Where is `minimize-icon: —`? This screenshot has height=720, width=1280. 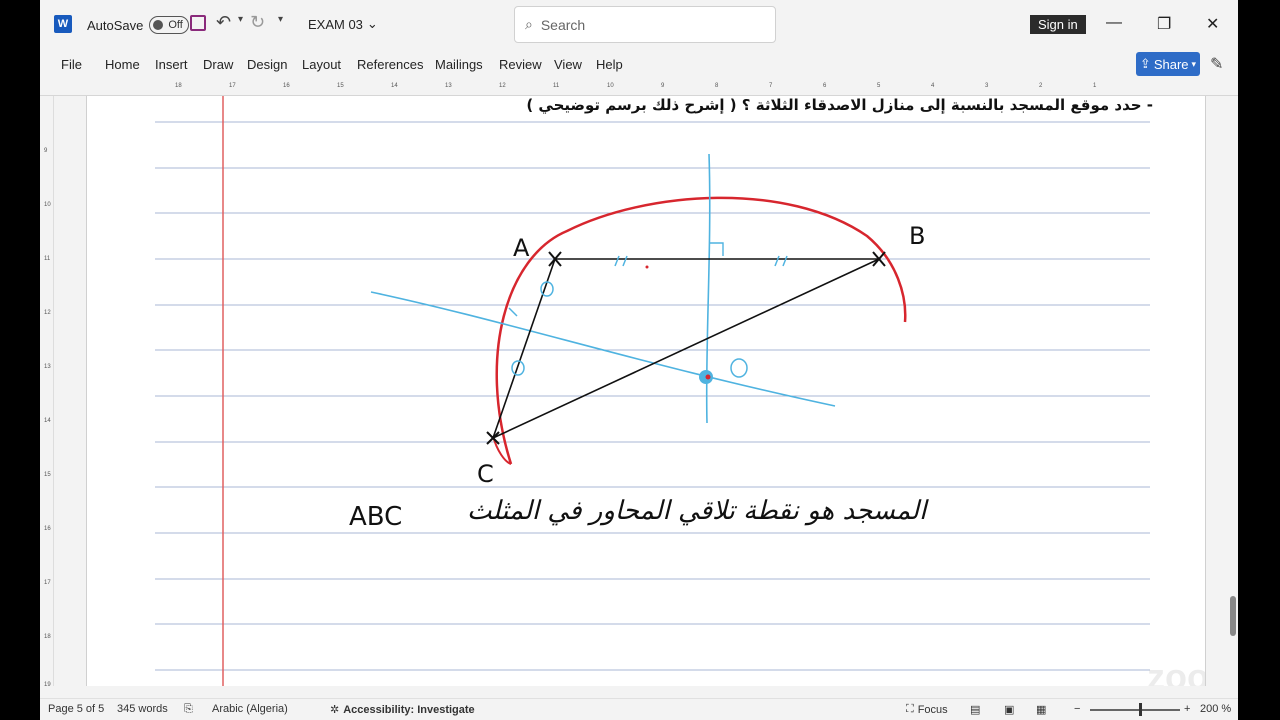
minimize-icon: — is located at coordinates (1114, 23).